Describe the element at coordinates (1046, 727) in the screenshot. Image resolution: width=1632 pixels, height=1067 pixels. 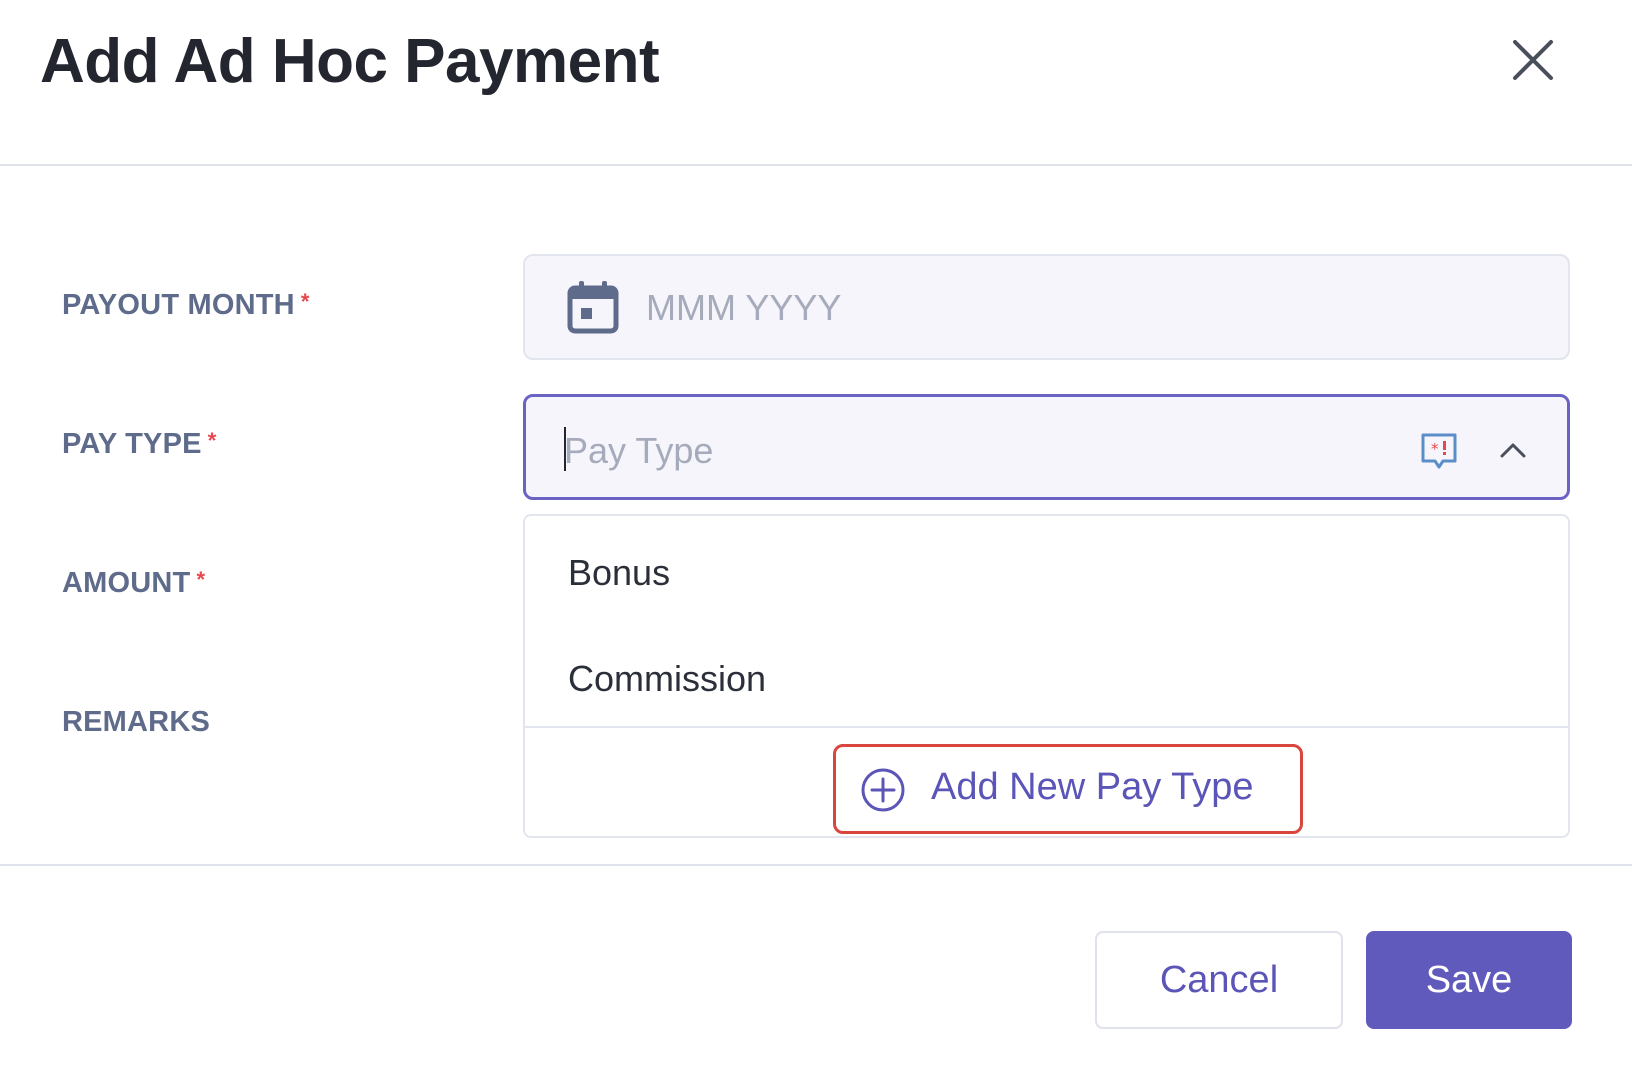
I see `dropdown-divider` at that location.